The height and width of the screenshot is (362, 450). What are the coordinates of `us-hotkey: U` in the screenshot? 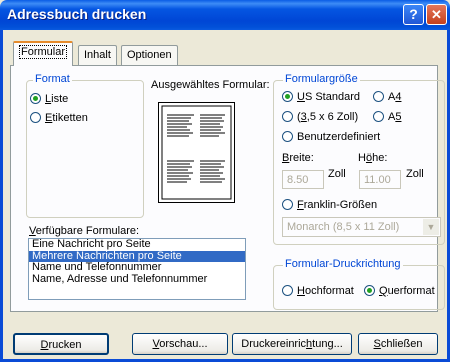 It's located at (301, 97).